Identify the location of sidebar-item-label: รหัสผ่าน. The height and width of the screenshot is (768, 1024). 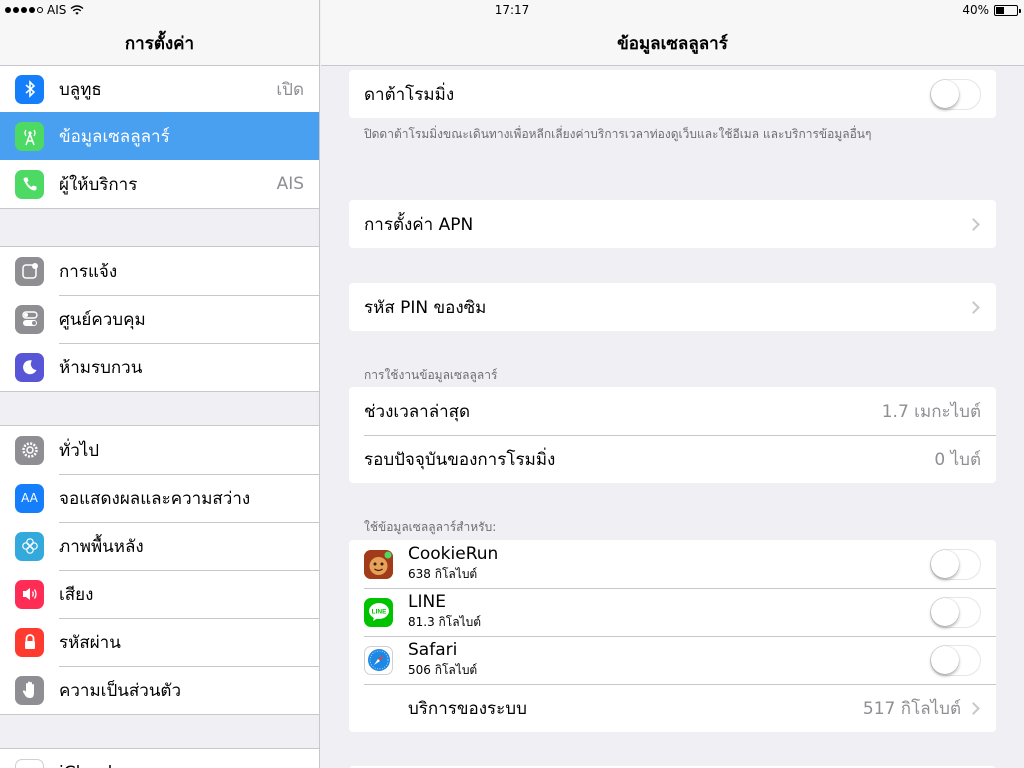
(90, 642).